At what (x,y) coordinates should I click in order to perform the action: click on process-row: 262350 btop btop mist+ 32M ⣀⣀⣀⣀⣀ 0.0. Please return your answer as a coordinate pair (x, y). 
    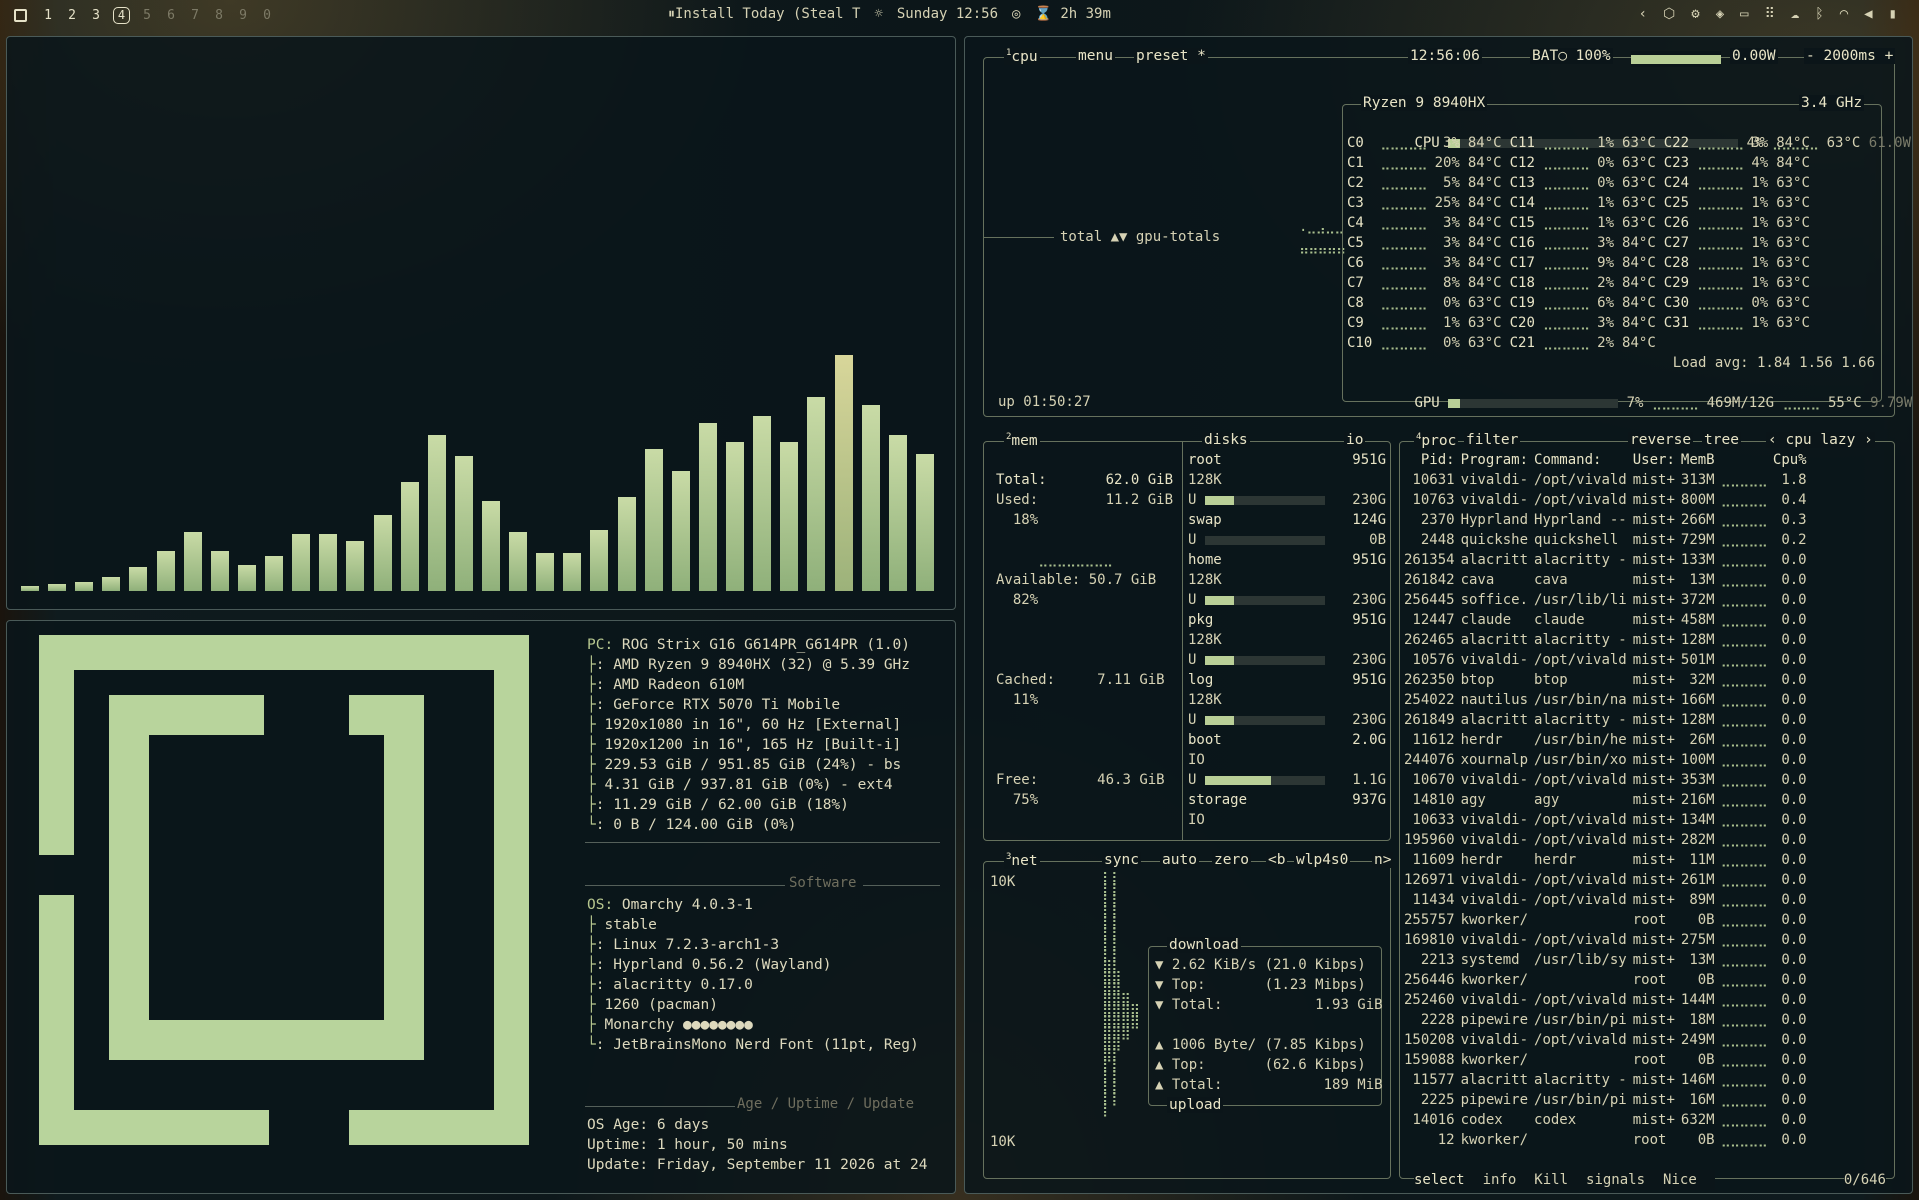
    Looking at the image, I should click on (1608, 680).